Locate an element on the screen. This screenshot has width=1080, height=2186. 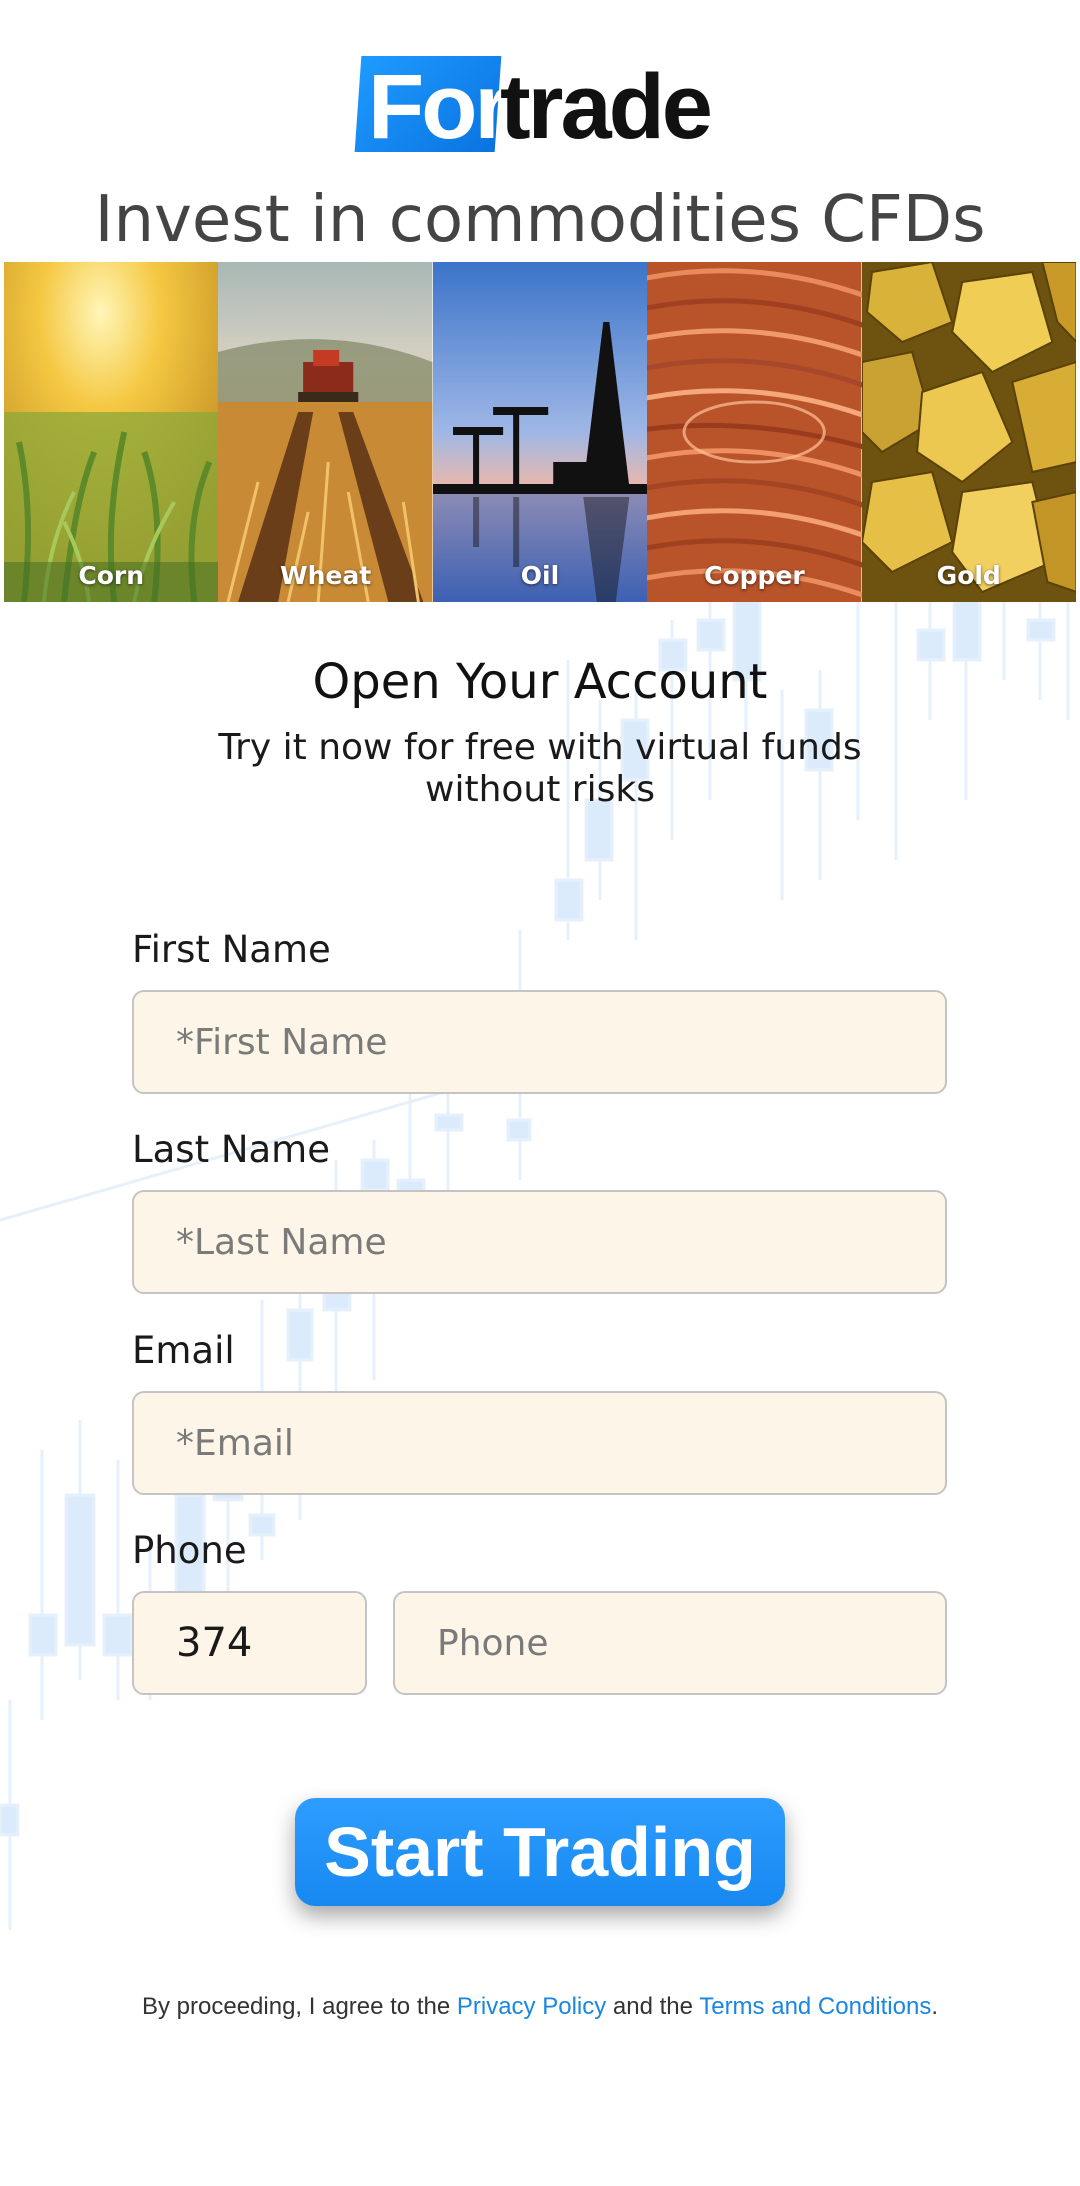
commodity-tile-copper: Copper is located at coordinates (754, 432).